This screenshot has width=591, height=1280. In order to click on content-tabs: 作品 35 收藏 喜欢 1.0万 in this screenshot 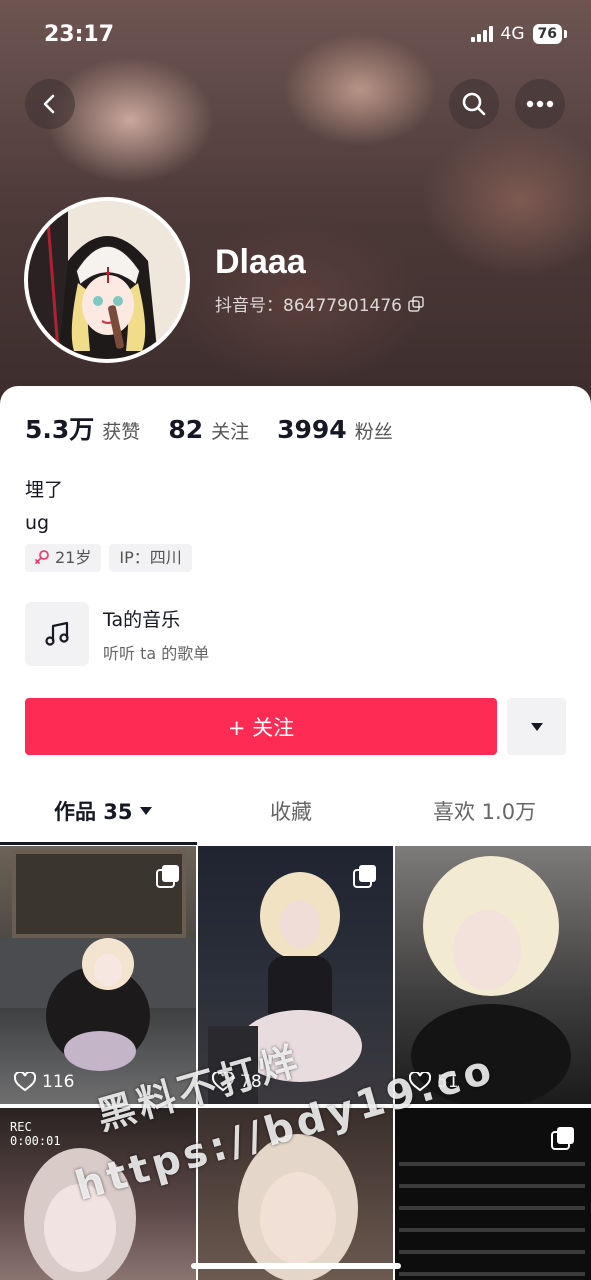, I will do `click(295, 816)`.